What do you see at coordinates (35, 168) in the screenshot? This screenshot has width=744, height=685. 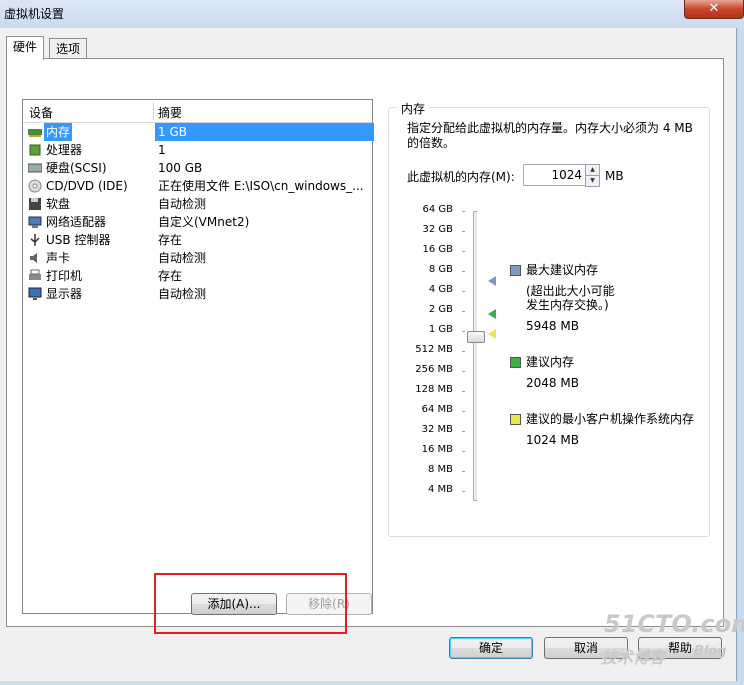 I see `hard-disk-icon` at bounding box center [35, 168].